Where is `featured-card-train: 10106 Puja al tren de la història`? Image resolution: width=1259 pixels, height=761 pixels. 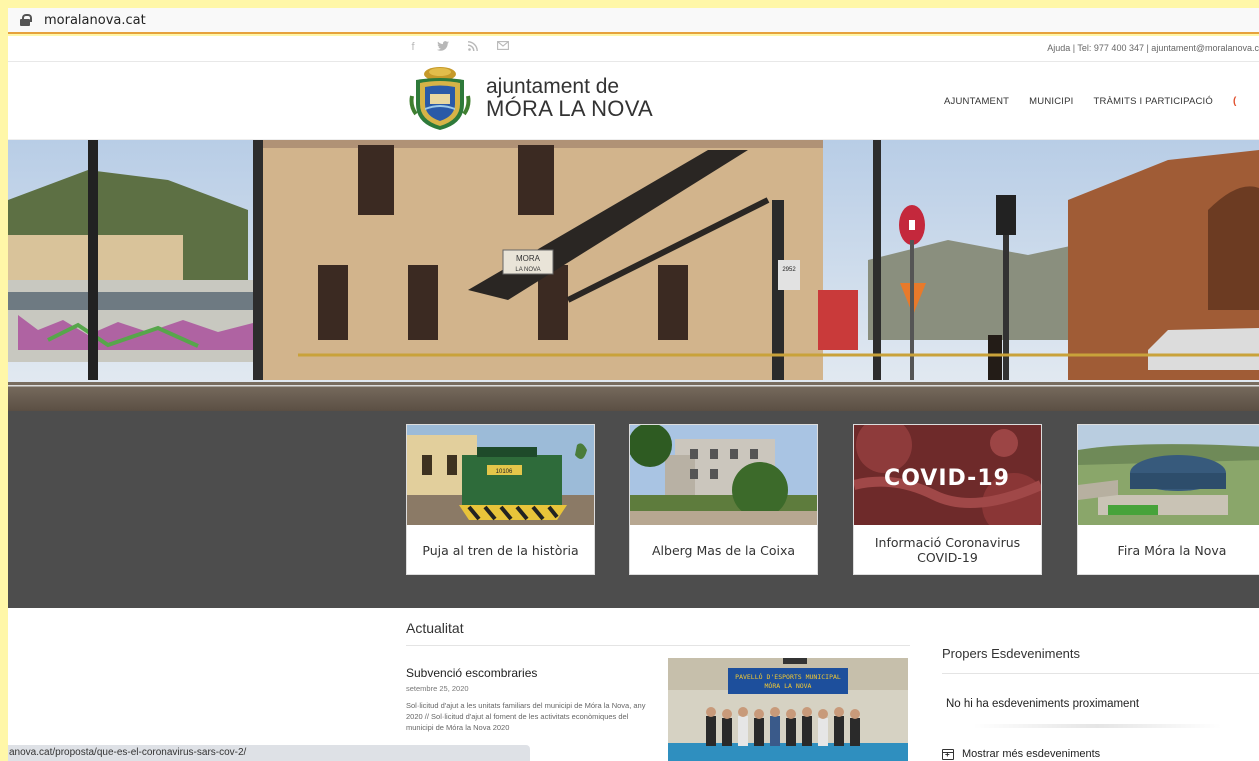 featured-card-train: 10106 Puja al tren de la història is located at coordinates (500, 499).